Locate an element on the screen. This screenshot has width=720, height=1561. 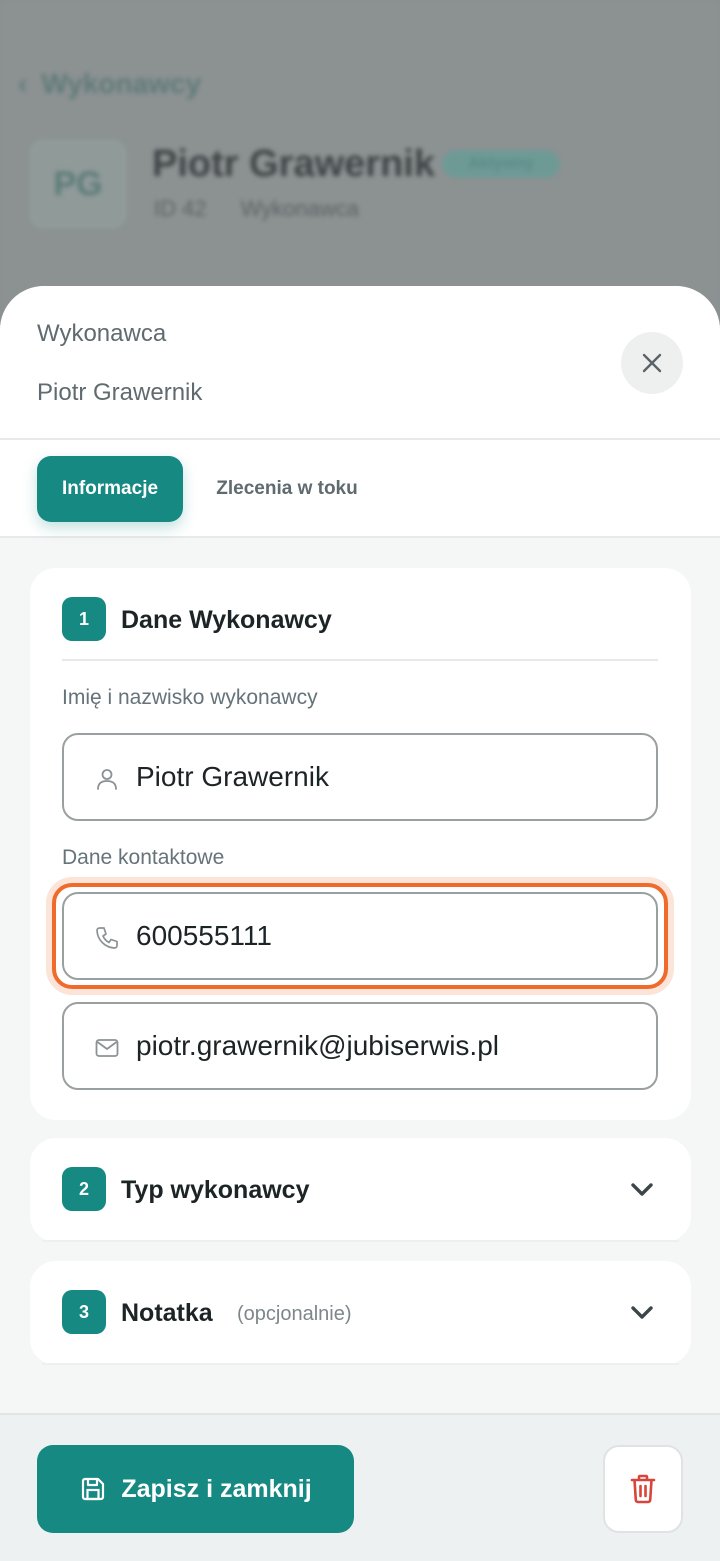
tab-bar: Informacje Zlecenia w toku is located at coordinates (360, 489).